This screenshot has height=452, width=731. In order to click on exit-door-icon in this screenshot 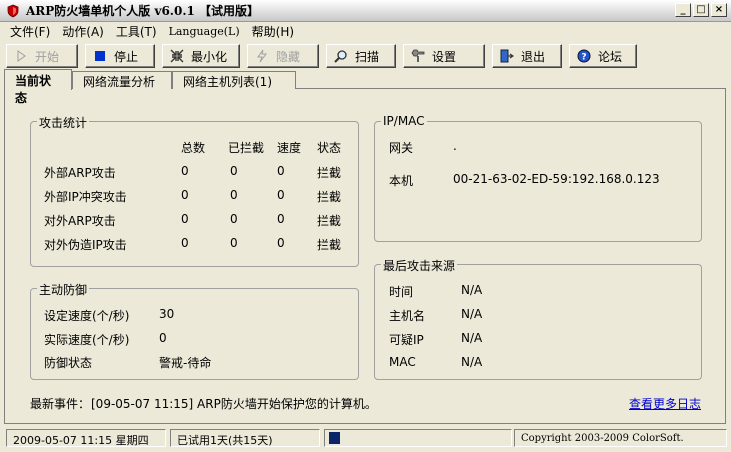, I will do `click(507, 56)`.